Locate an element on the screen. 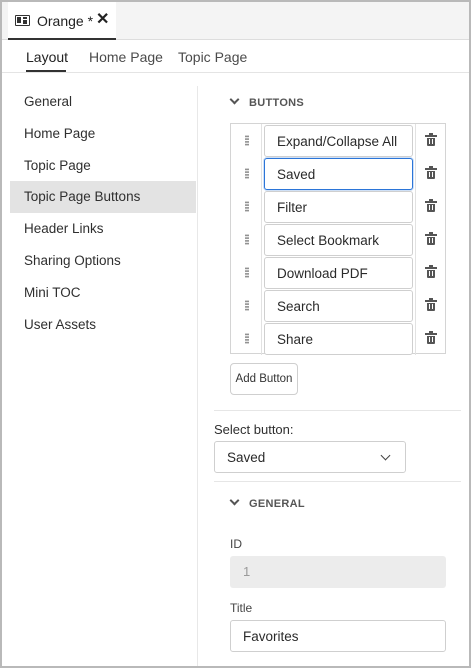  sidebar-item-home-page: Home Page is located at coordinates (103, 134).